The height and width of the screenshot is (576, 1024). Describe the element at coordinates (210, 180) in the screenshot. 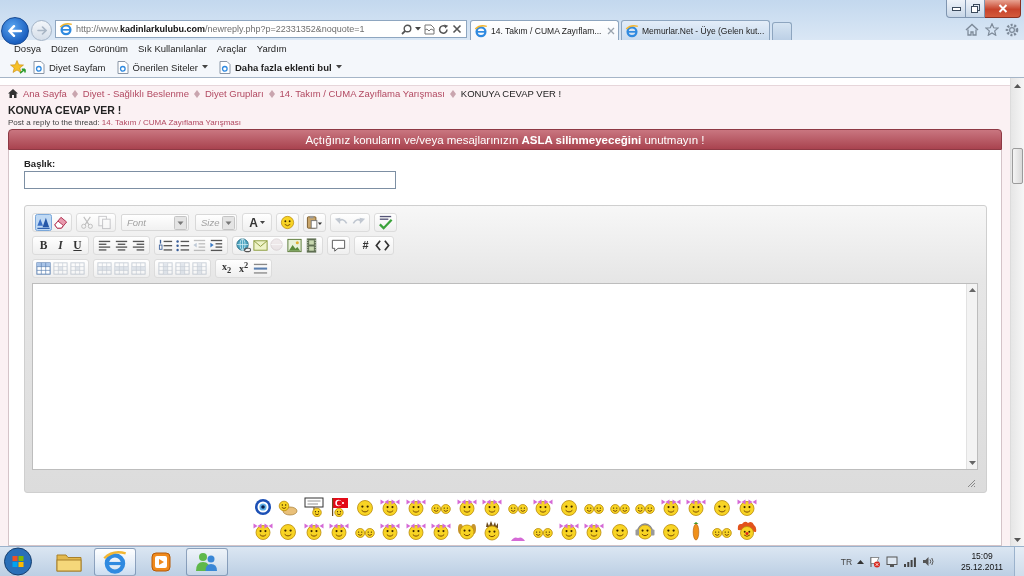

I see `title-input` at that location.